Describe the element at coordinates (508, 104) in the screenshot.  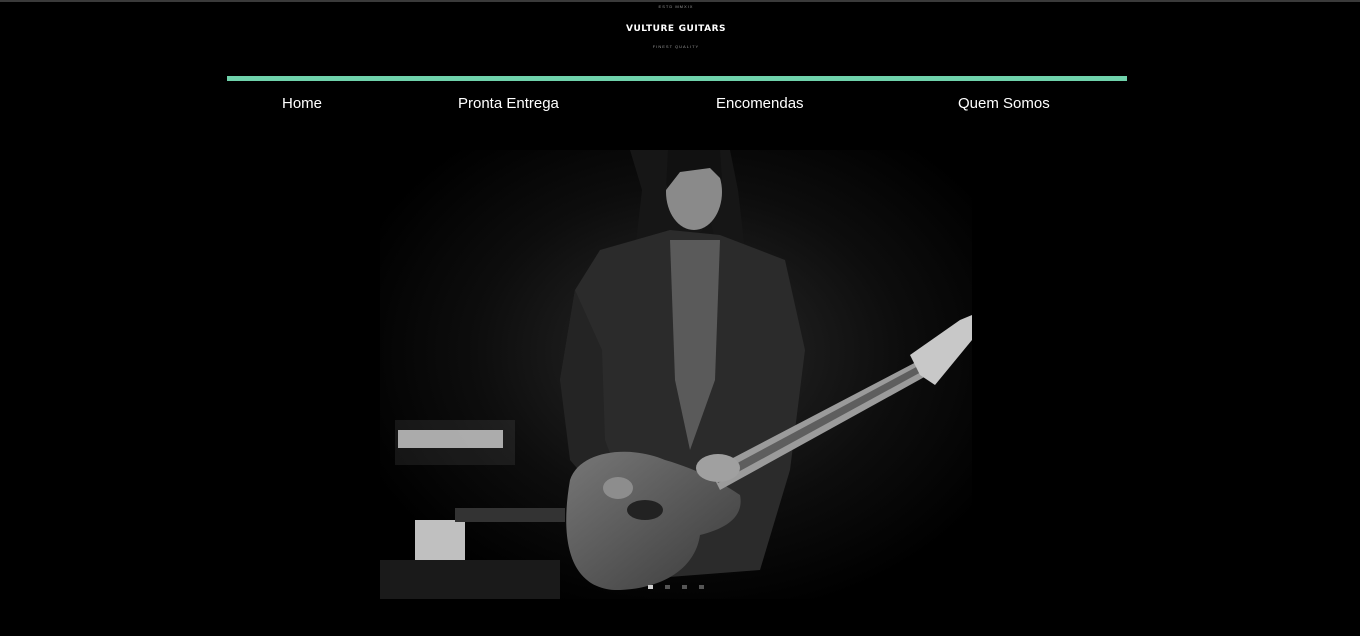
I see `nav-pronta-entrega: Pronta Entrega` at that location.